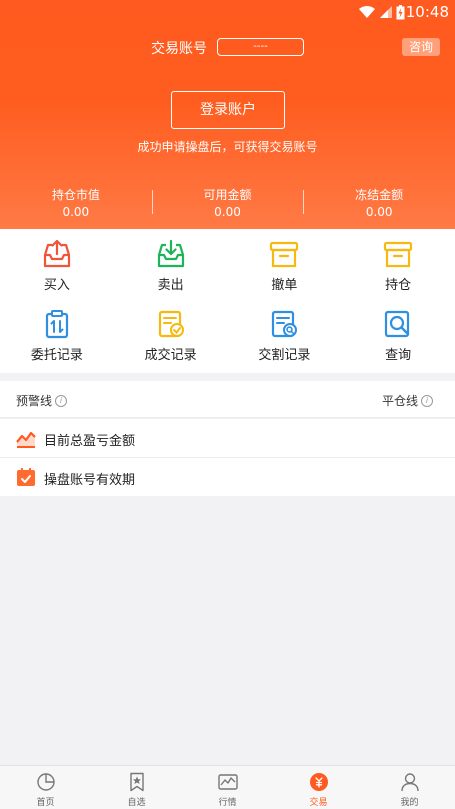 The height and width of the screenshot is (809, 455). I want to click on delivery-record-icon, so click(285, 324).